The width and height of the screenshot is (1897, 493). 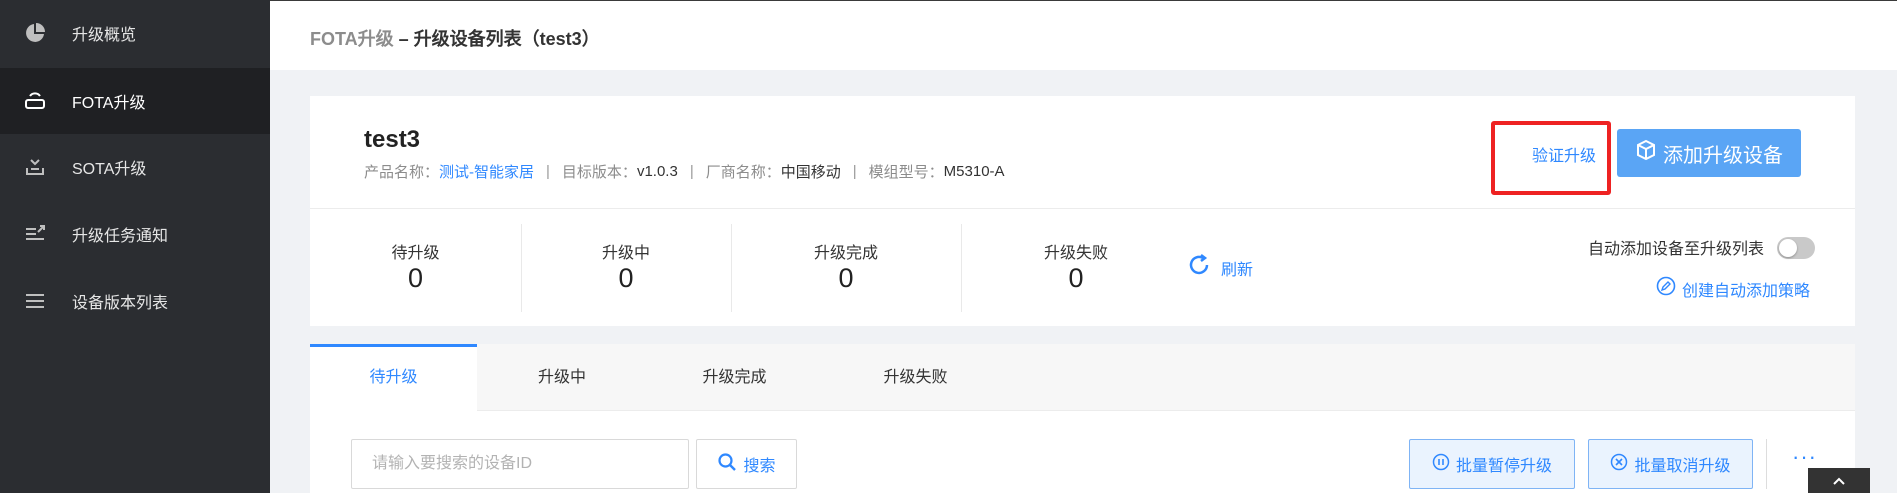 What do you see at coordinates (1441, 464) in the screenshot?
I see `pause-icon` at bounding box center [1441, 464].